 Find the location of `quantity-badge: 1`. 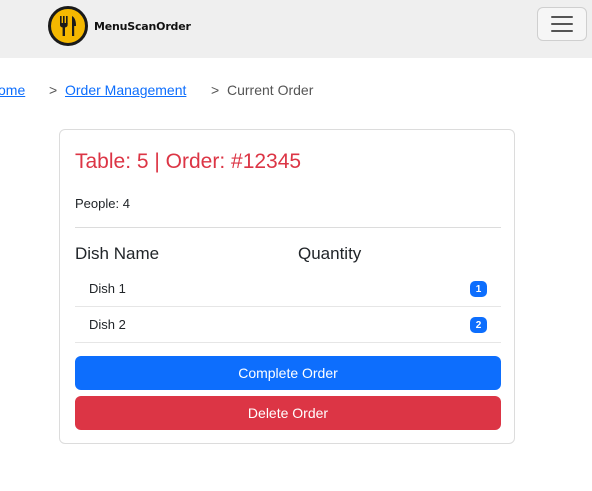

quantity-badge: 1 is located at coordinates (478, 289).